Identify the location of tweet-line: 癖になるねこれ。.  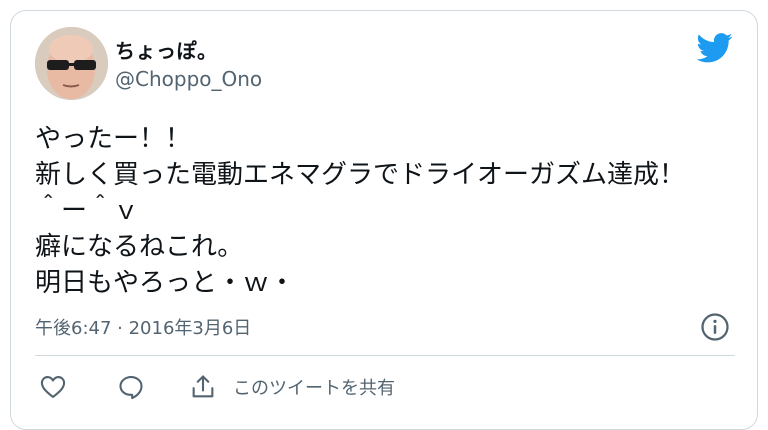
(139, 247).